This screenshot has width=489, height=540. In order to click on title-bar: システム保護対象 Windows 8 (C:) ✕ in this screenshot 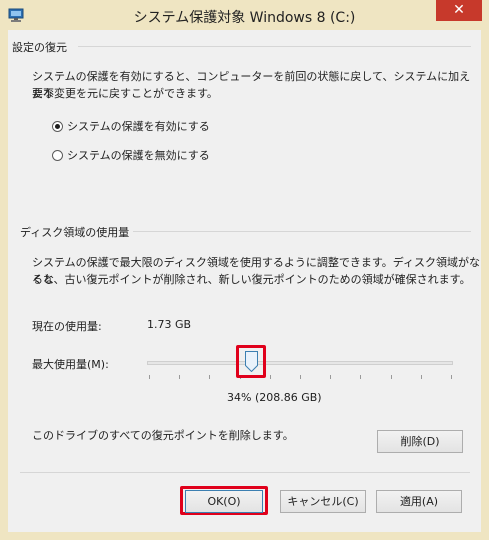, I will do `click(244, 15)`.